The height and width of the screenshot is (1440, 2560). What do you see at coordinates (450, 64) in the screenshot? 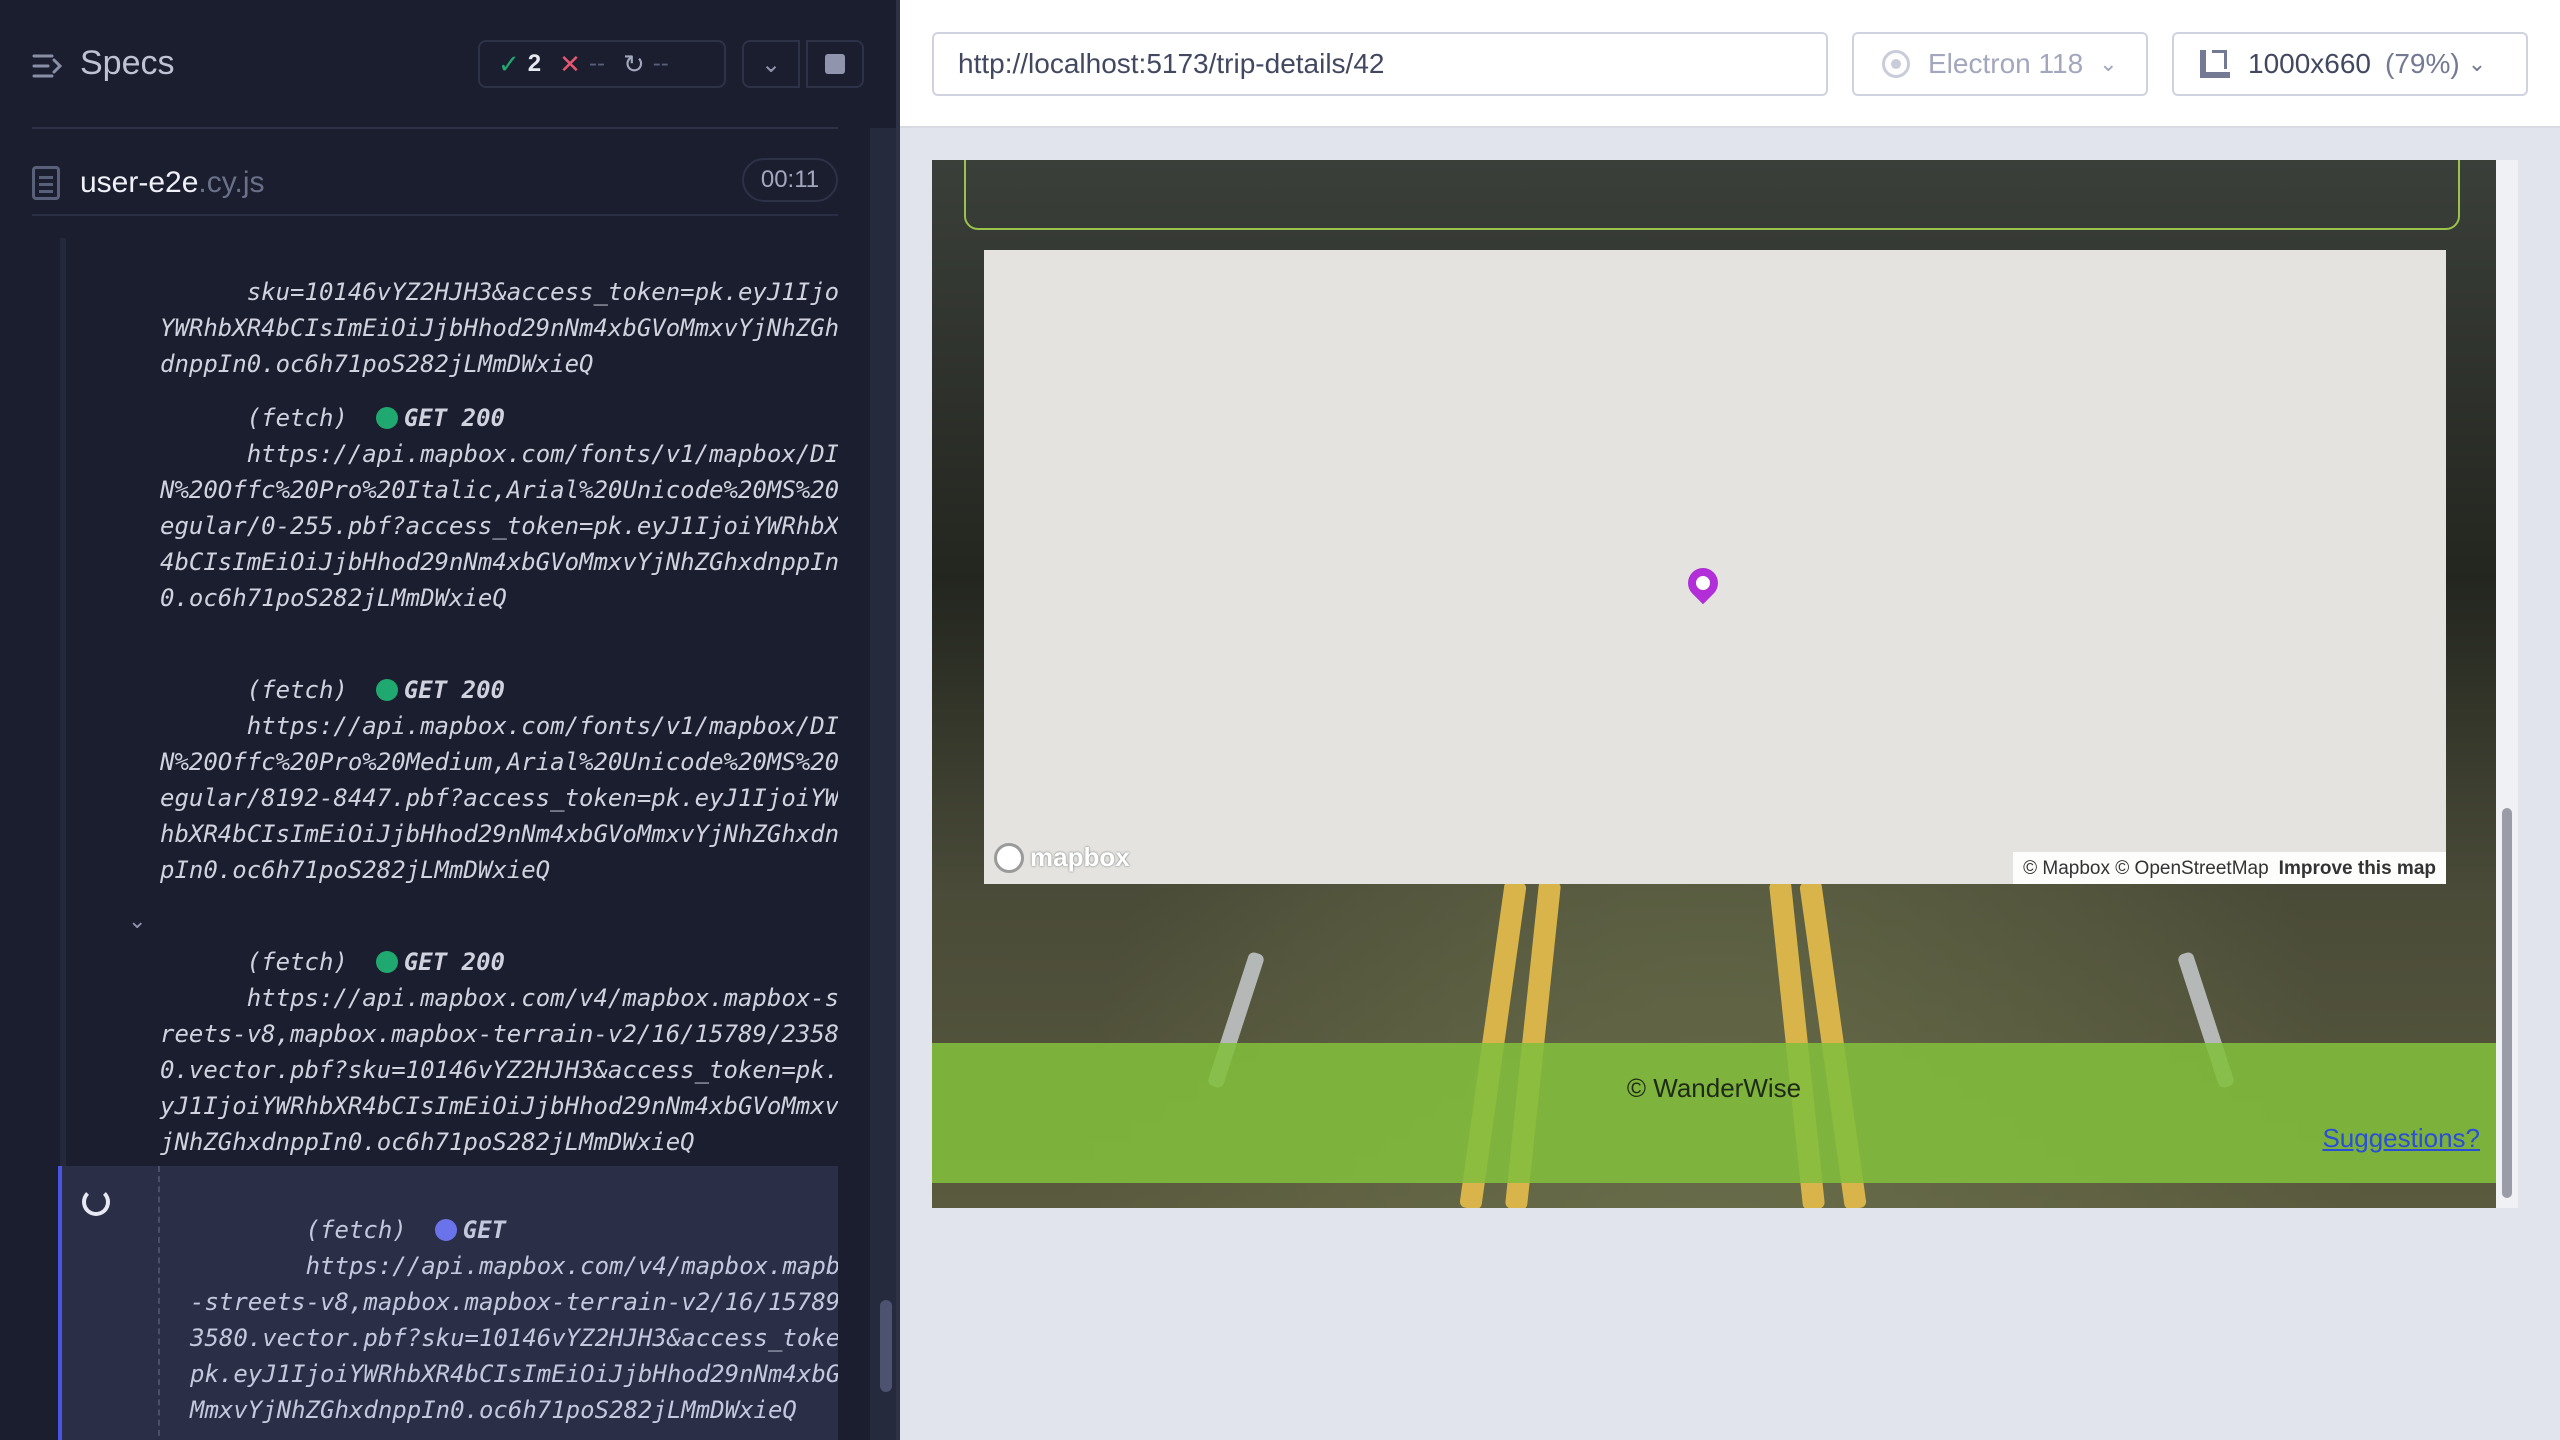
I see `runner-header: Specs ✓ 2 ✕ -- ↻ -- ⌄` at bounding box center [450, 64].